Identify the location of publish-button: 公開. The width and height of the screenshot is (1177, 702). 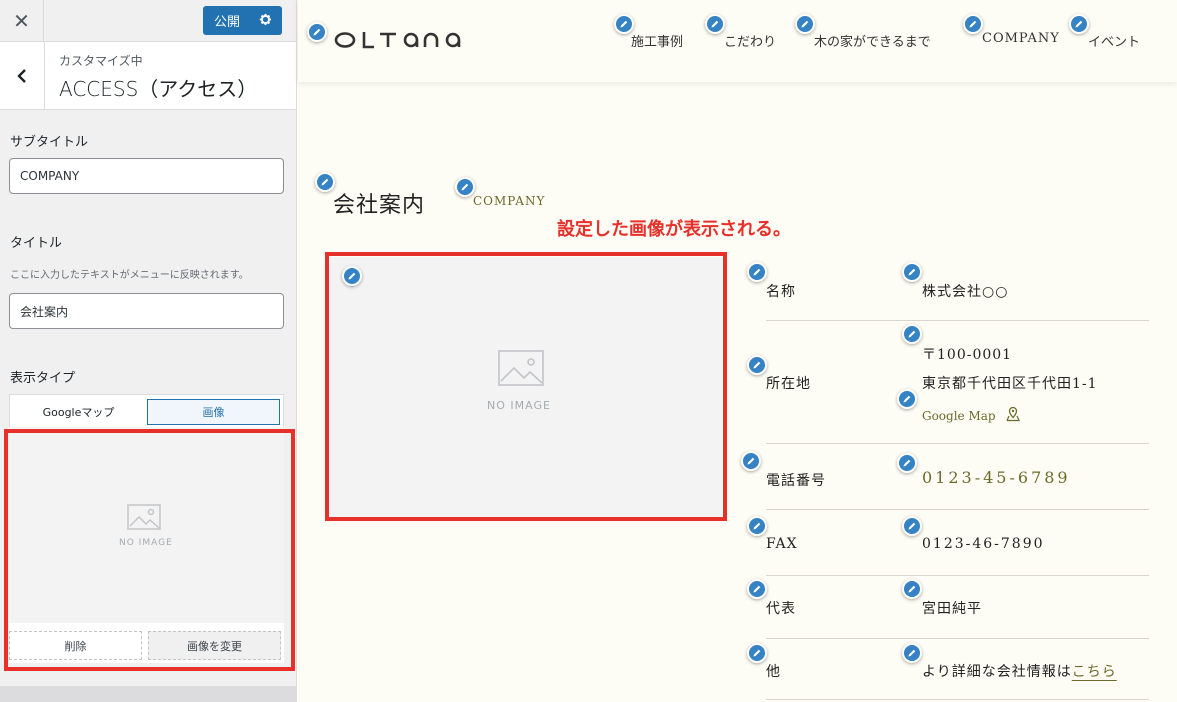
(242, 20).